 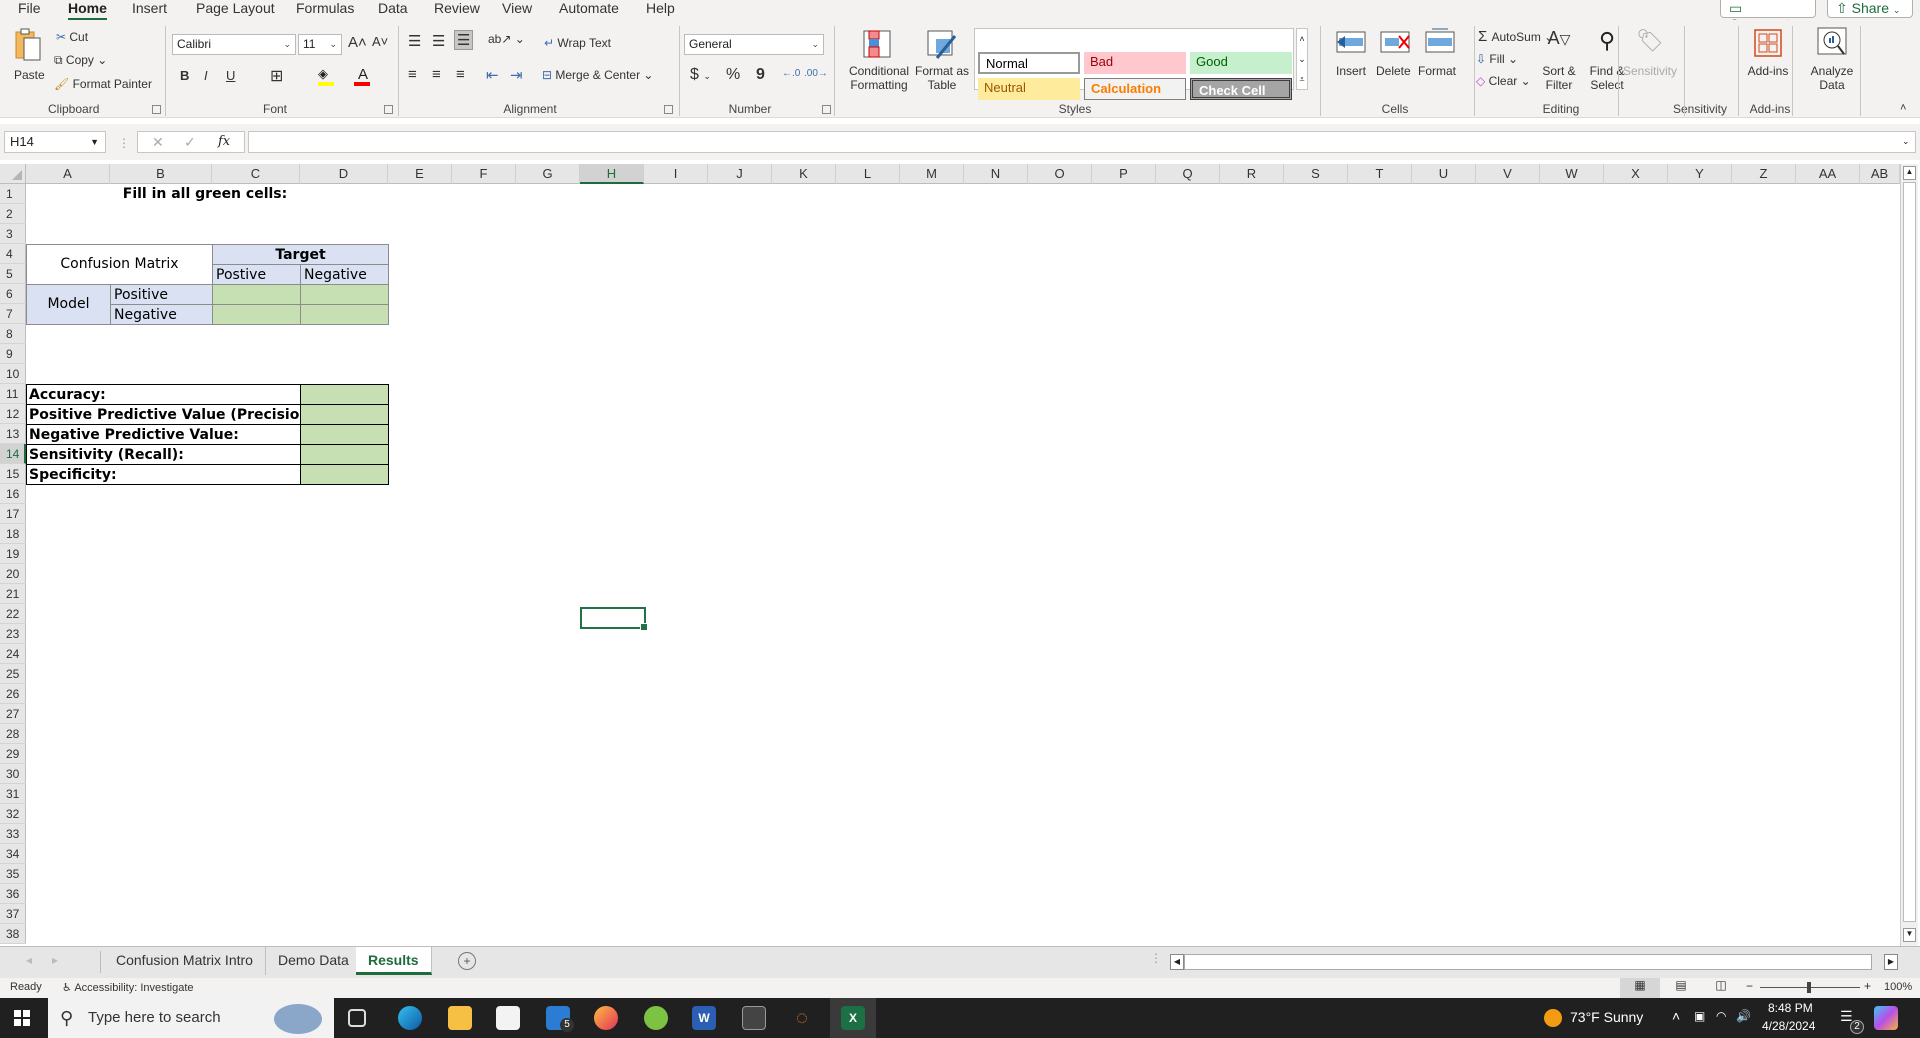 I want to click on align-middle-icon: ☰, so click(x=438, y=41).